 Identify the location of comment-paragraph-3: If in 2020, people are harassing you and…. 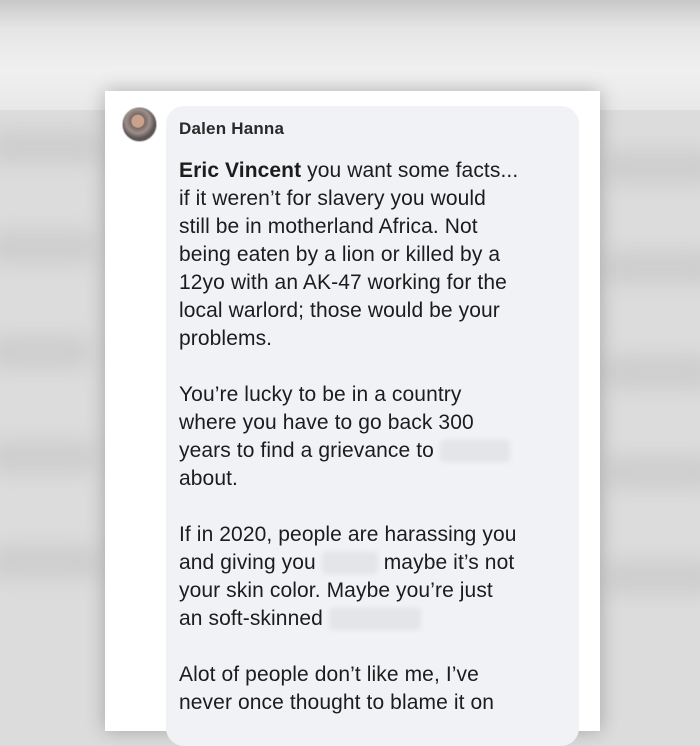
(376, 577).